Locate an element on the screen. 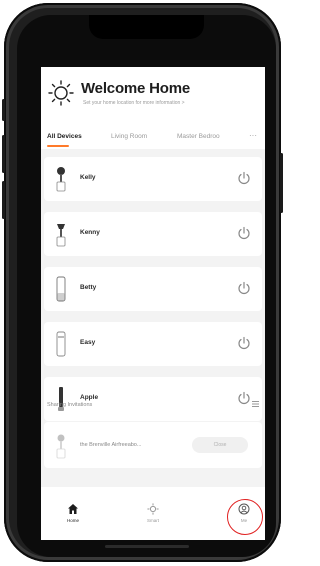  device-card-betty: Betty is located at coordinates (153, 289).